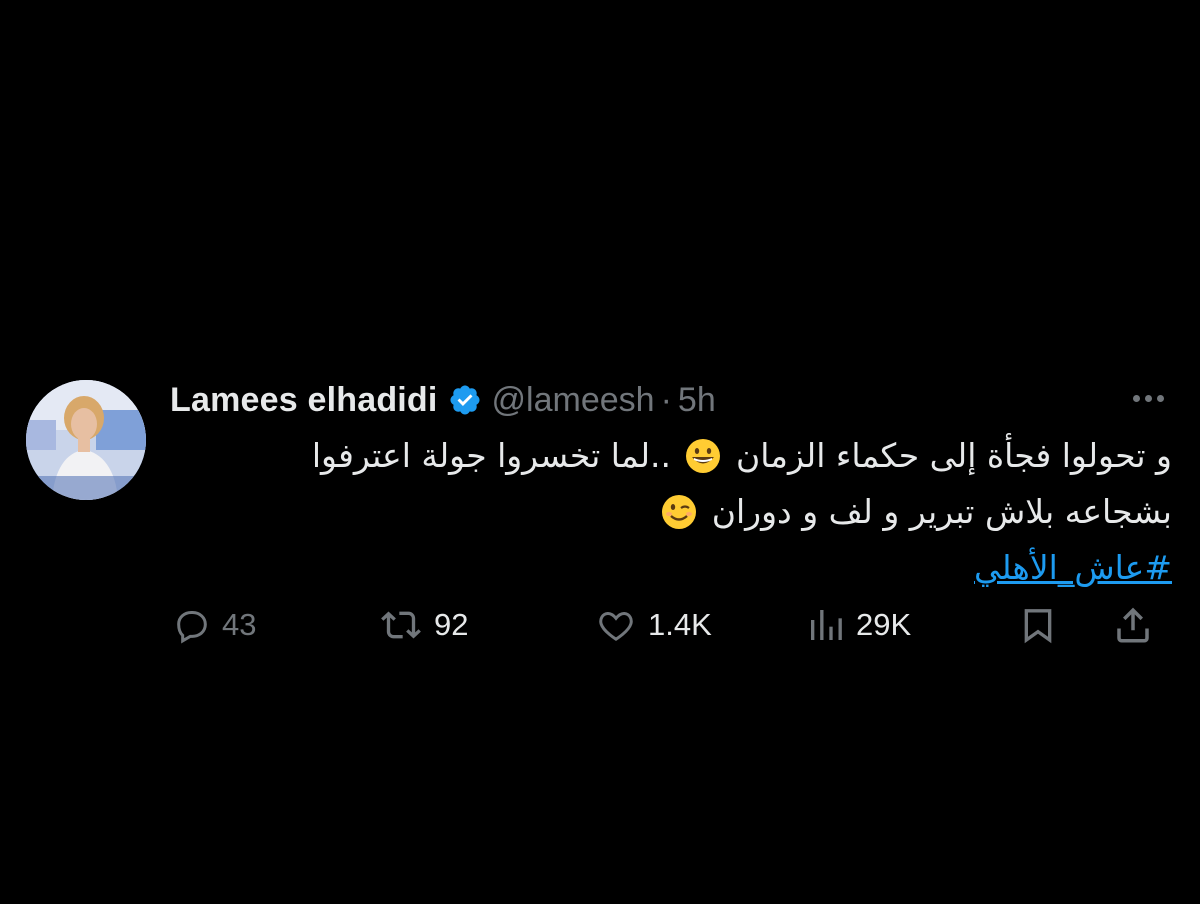 The height and width of the screenshot is (904, 1200). Describe the element at coordinates (443, 400) in the screenshot. I see `tweet-header: Lamees elhadidi @lameesh · 5h` at that location.